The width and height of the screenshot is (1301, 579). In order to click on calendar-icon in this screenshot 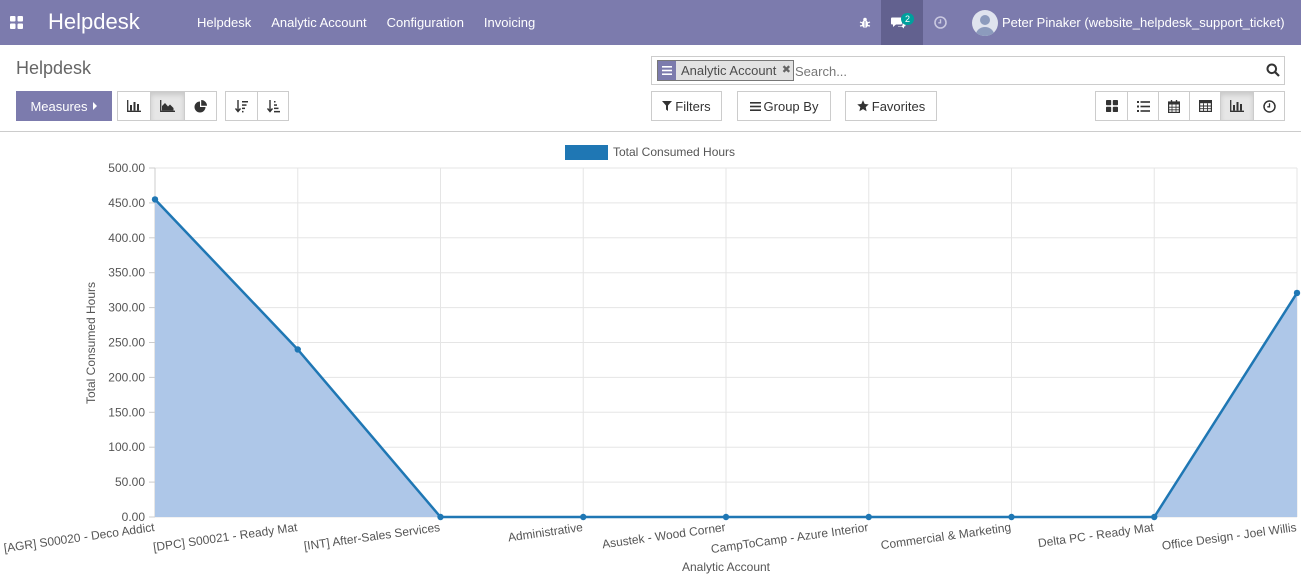, I will do `click(1174, 106)`.